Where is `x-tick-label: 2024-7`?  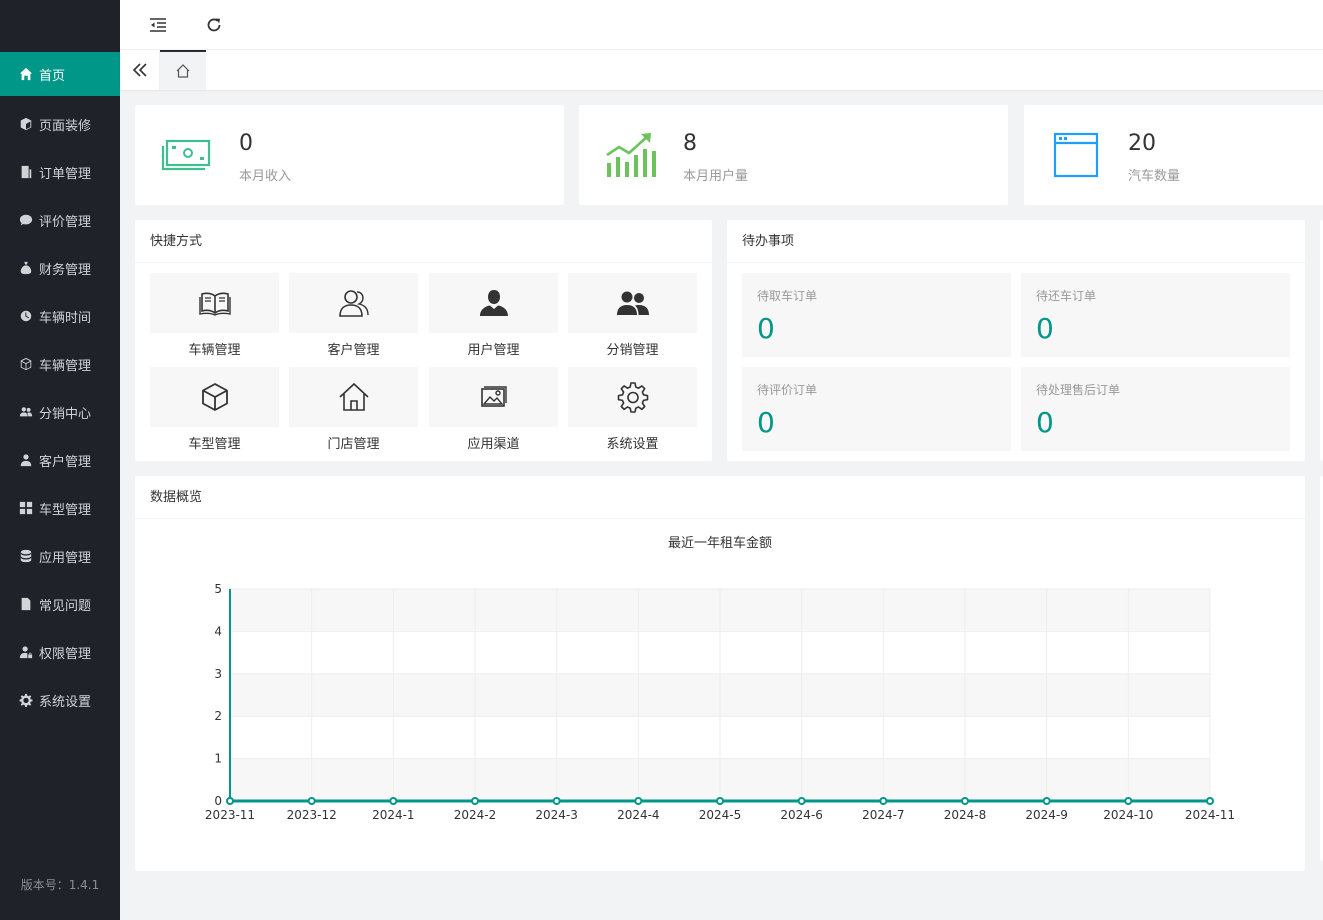
x-tick-label: 2024-7 is located at coordinates (883, 815).